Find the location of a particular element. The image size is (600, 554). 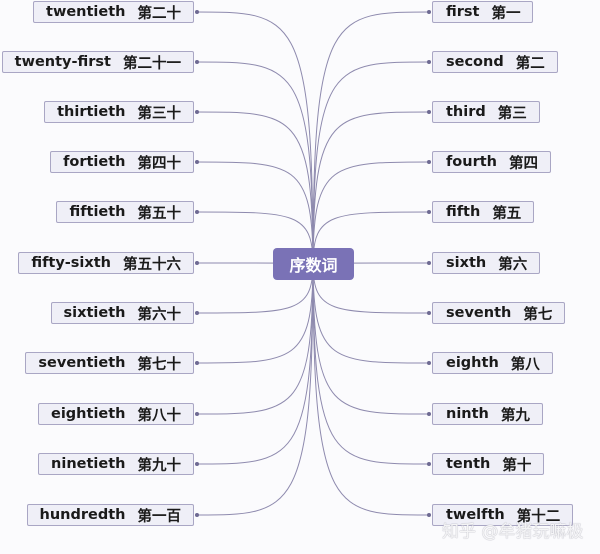

chinese-ordinal: 第五十六 is located at coordinates (152, 264).